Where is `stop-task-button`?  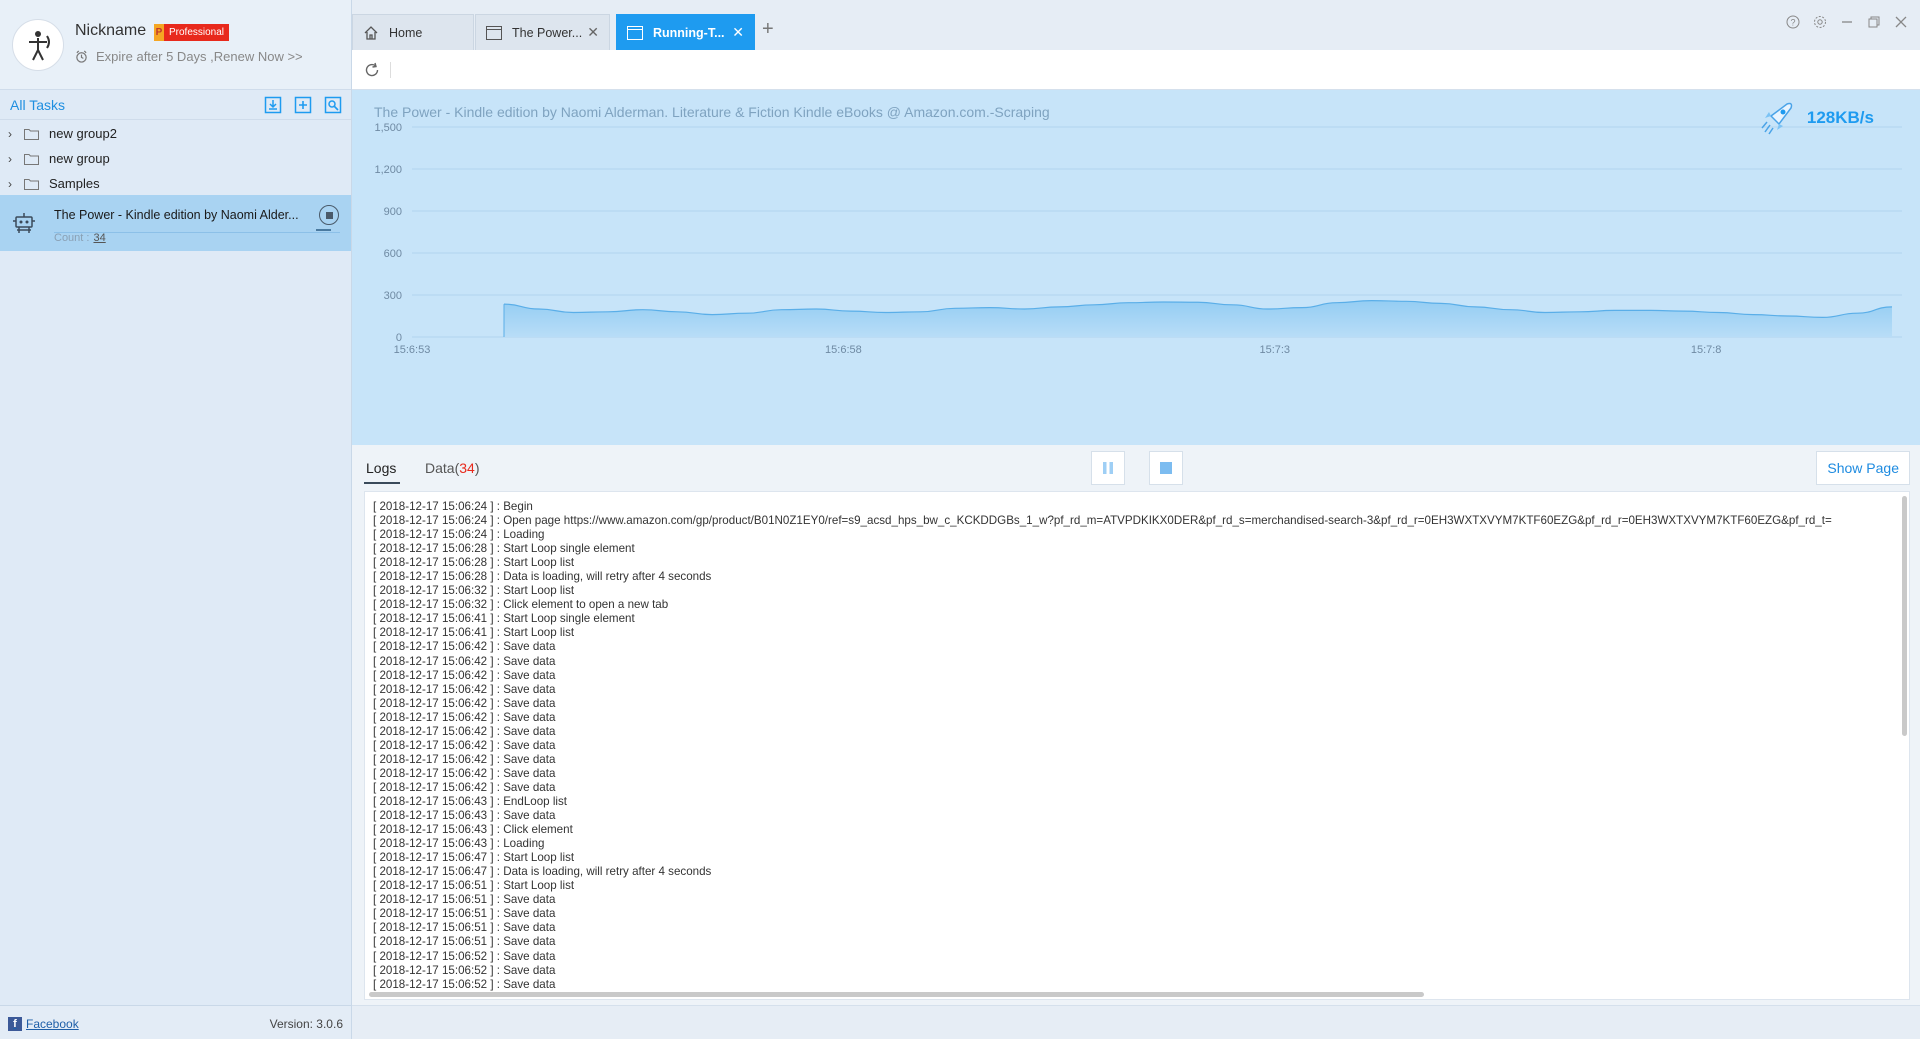
stop-task-button is located at coordinates (329, 215).